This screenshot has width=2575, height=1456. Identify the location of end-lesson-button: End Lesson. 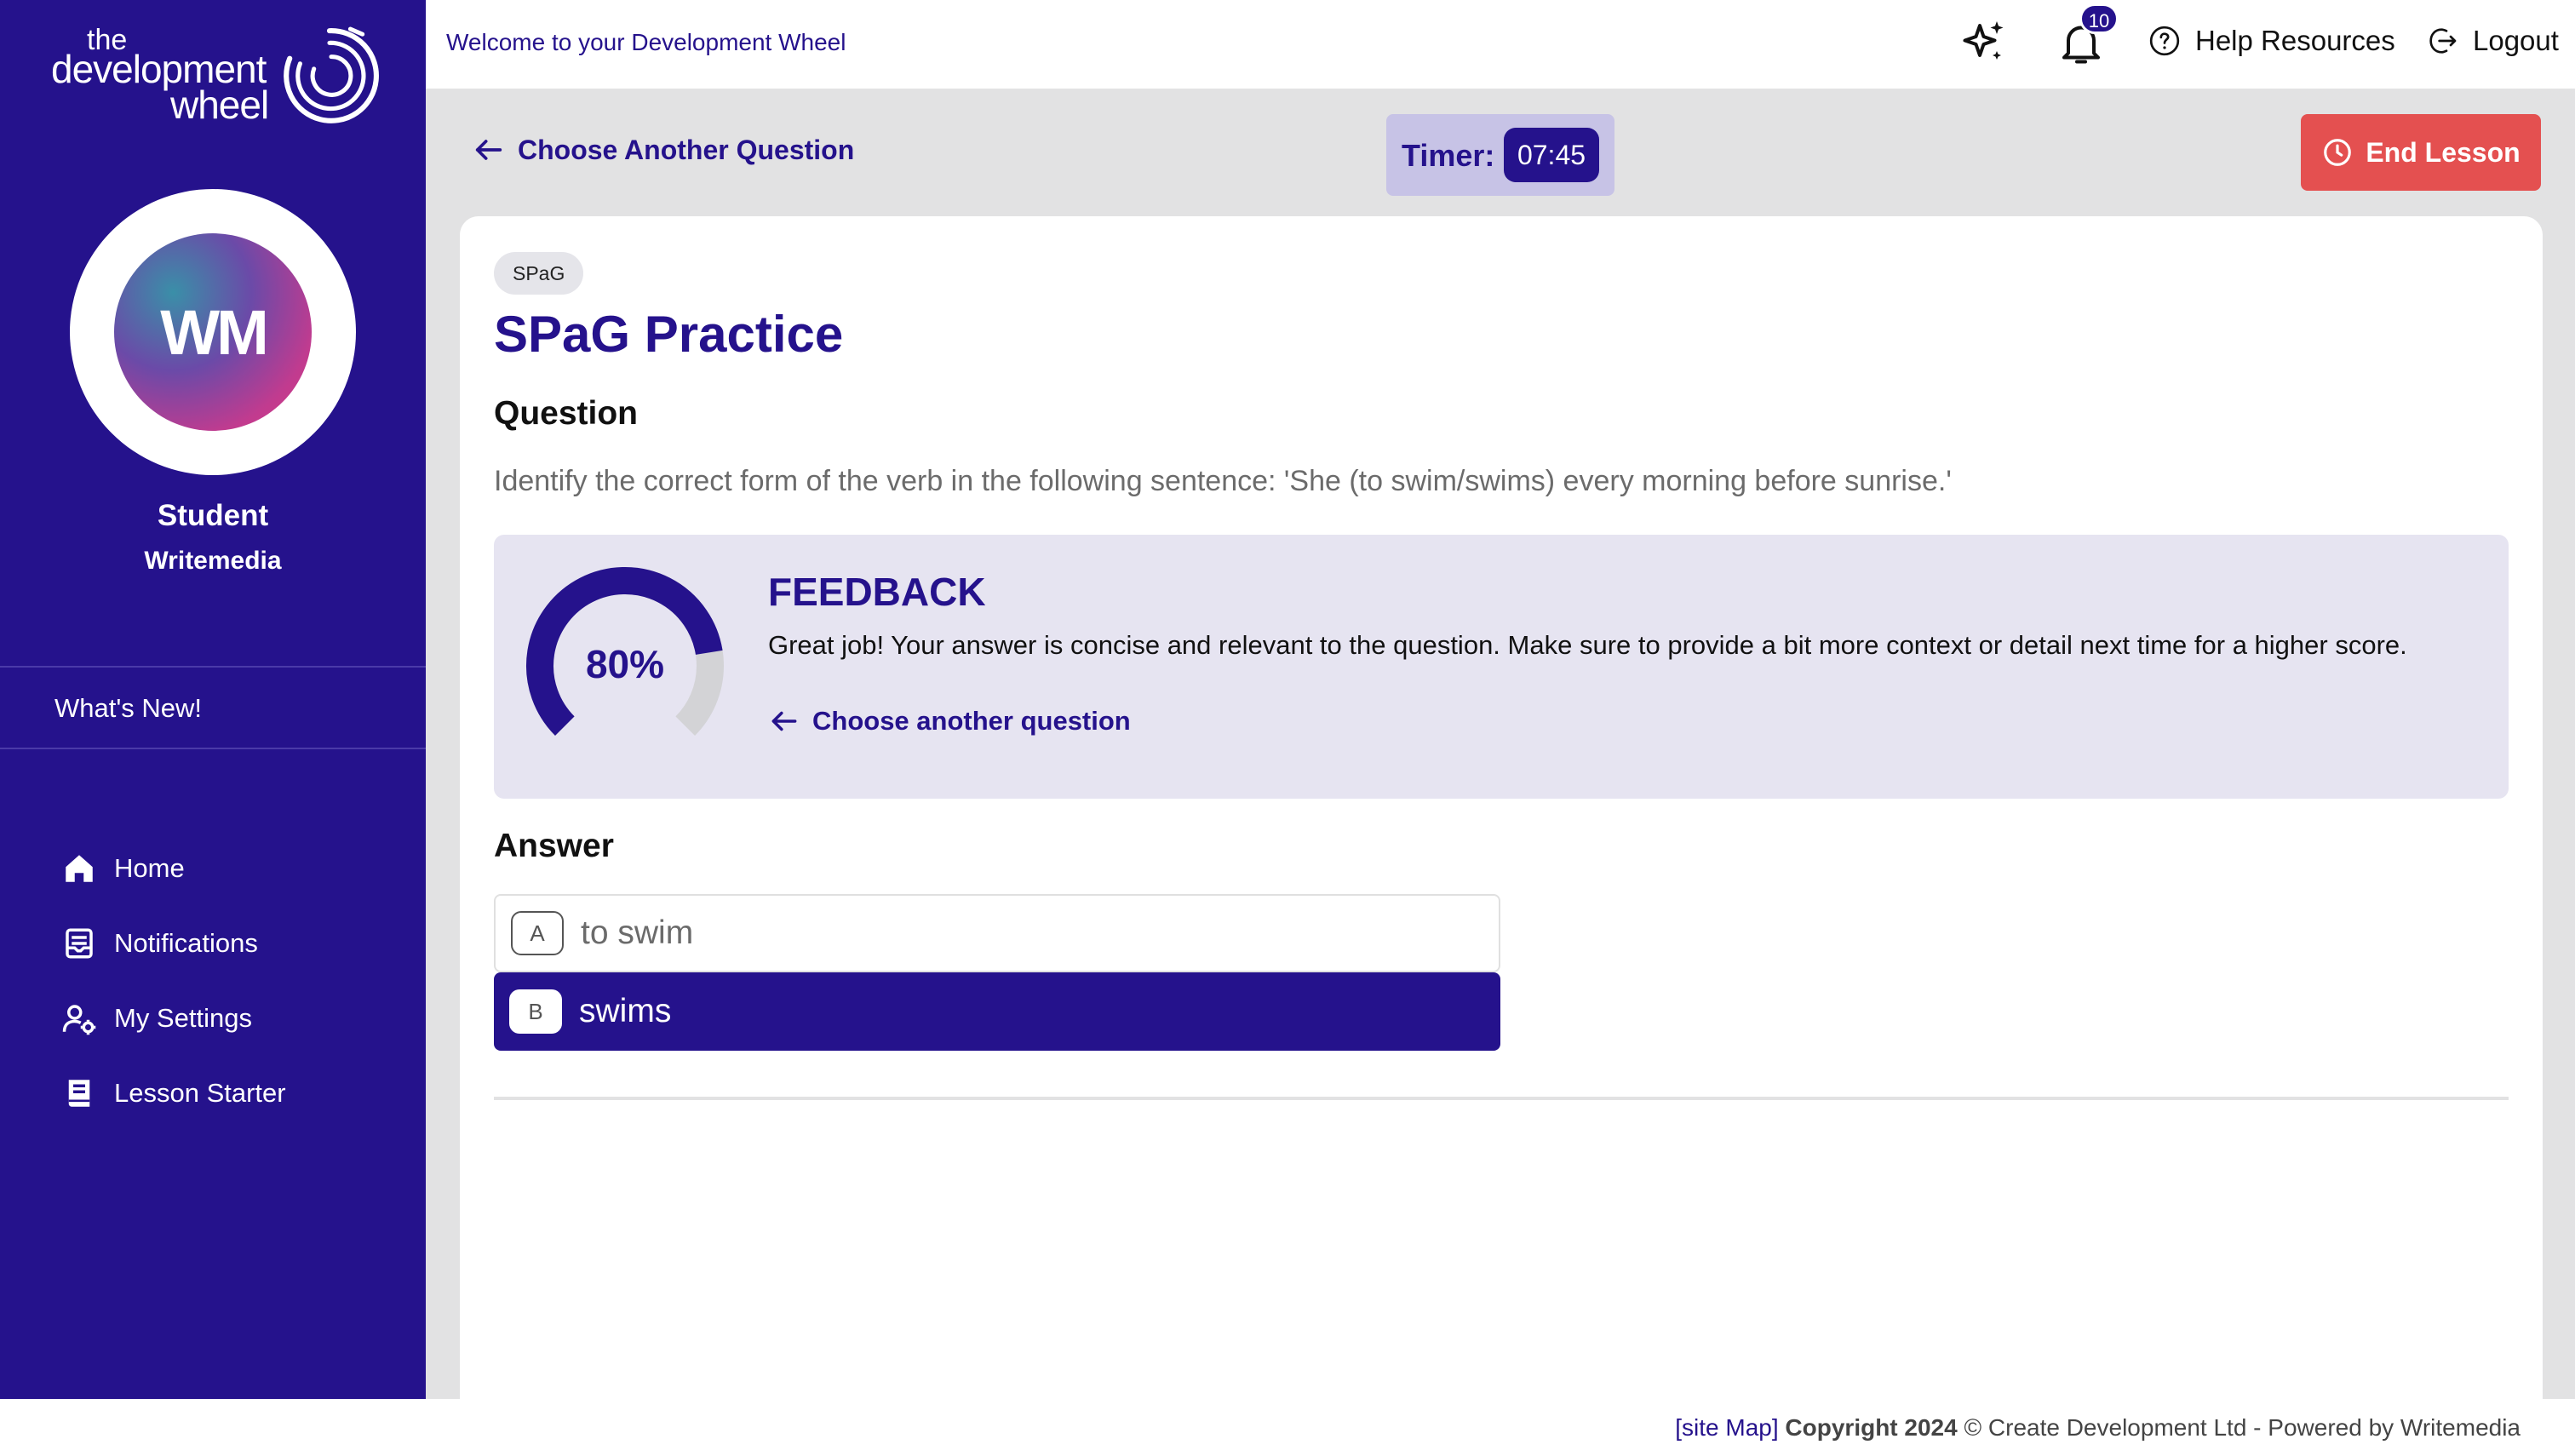
(2421, 152).